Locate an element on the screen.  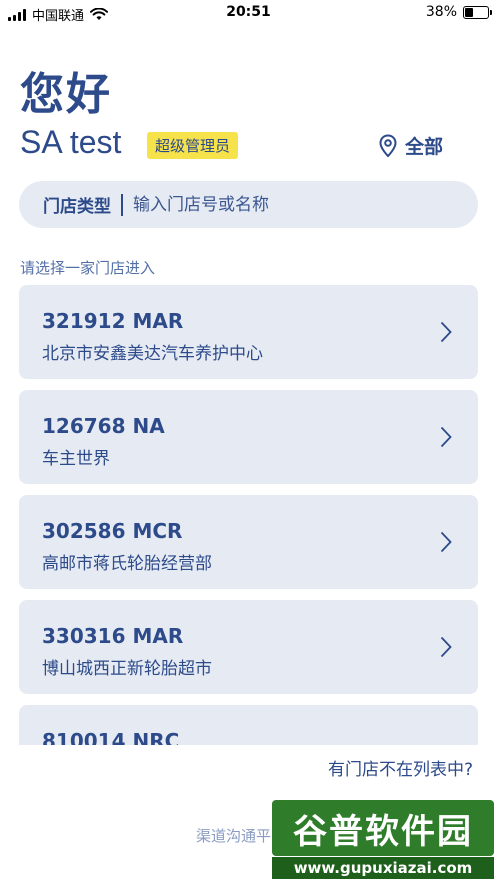
store-search-input is located at coordinates (305, 204).